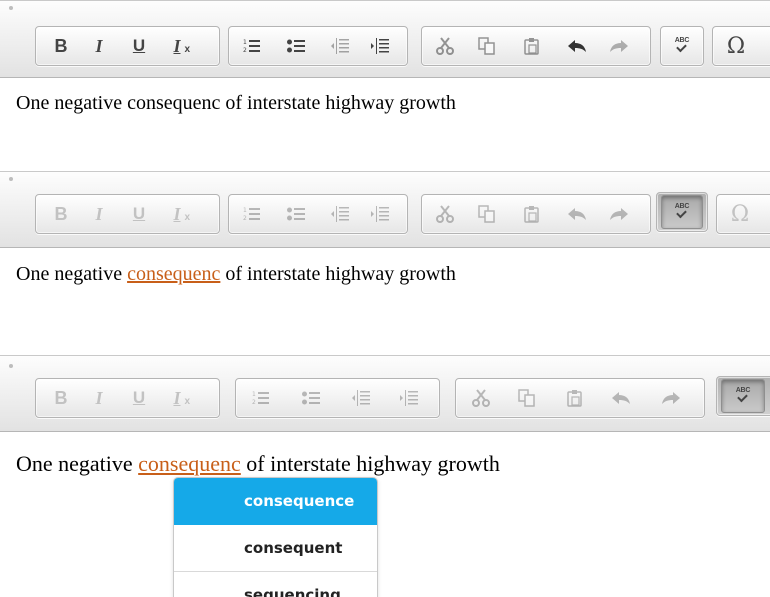  I want to click on suggestion-item: sequencing, so click(275, 584).